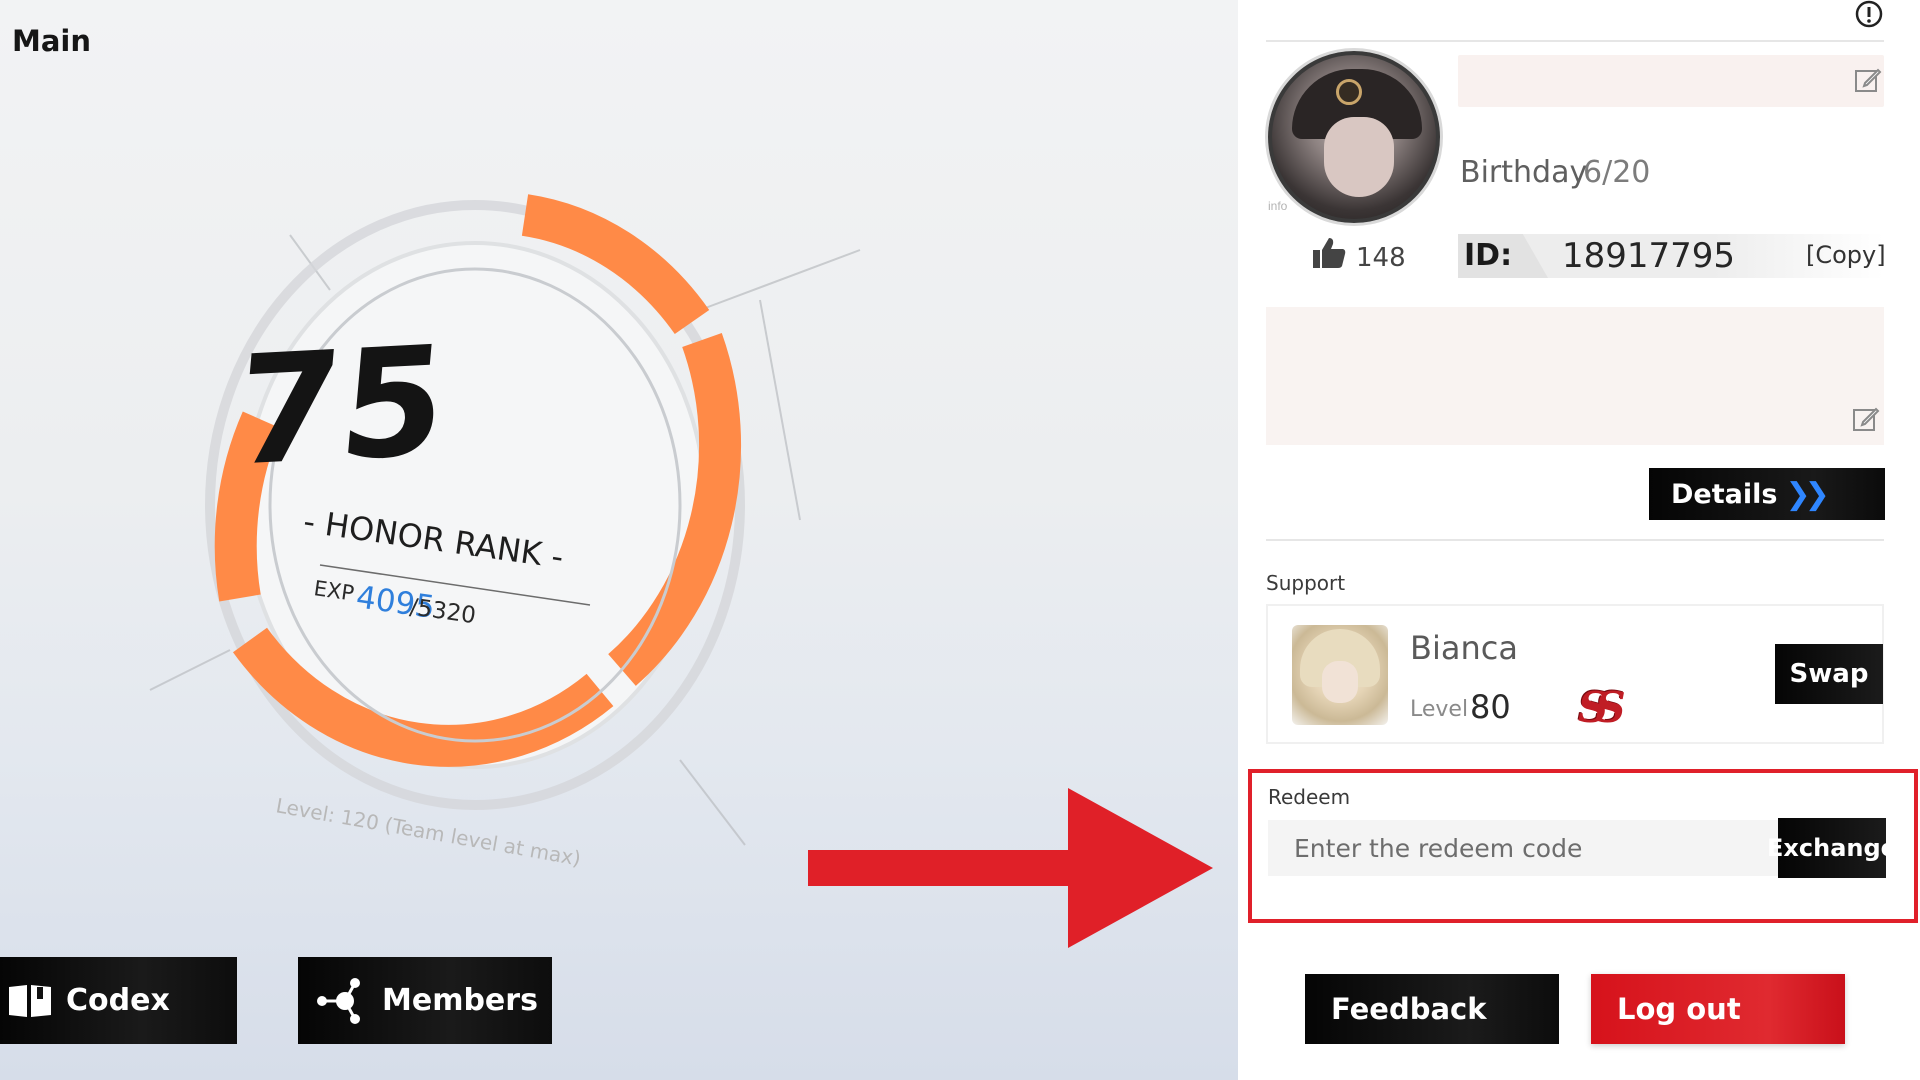 The height and width of the screenshot is (1080, 1920). What do you see at coordinates (1724, 494) in the screenshot?
I see `details-label: Details` at bounding box center [1724, 494].